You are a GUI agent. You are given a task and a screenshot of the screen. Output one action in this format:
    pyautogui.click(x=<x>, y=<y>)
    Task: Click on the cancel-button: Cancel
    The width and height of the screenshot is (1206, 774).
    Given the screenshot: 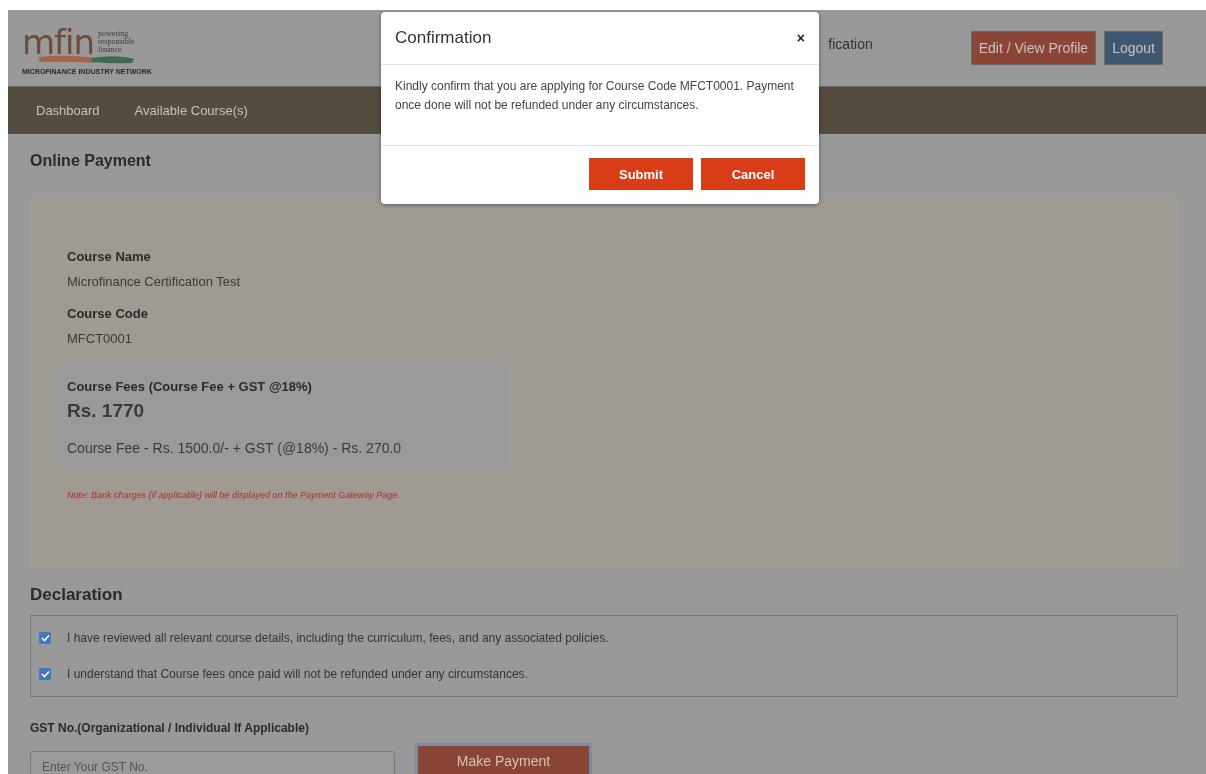 What is the action you would take?
    pyautogui.click(x=753, y=174)
    